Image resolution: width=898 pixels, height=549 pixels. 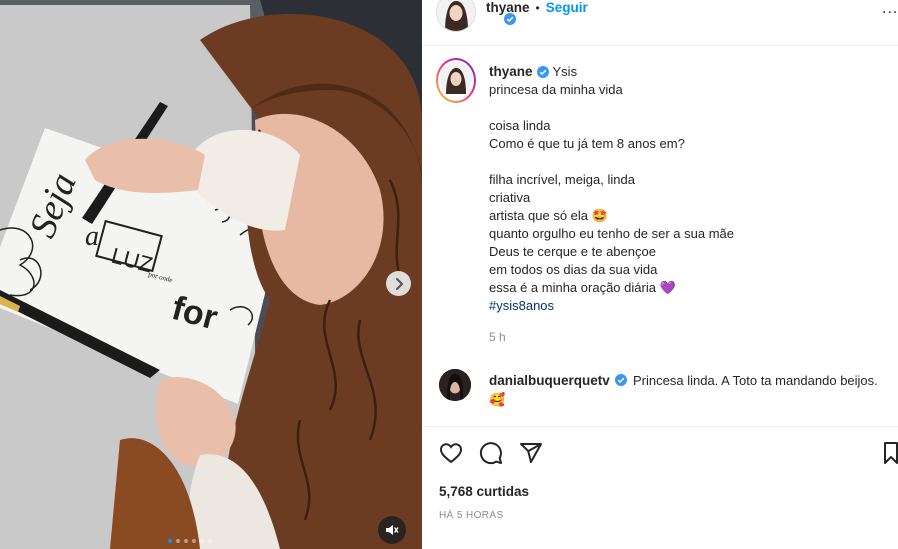 I want to click on caption-line: em todos os dias da sua vida, so click(x=573, y=269).